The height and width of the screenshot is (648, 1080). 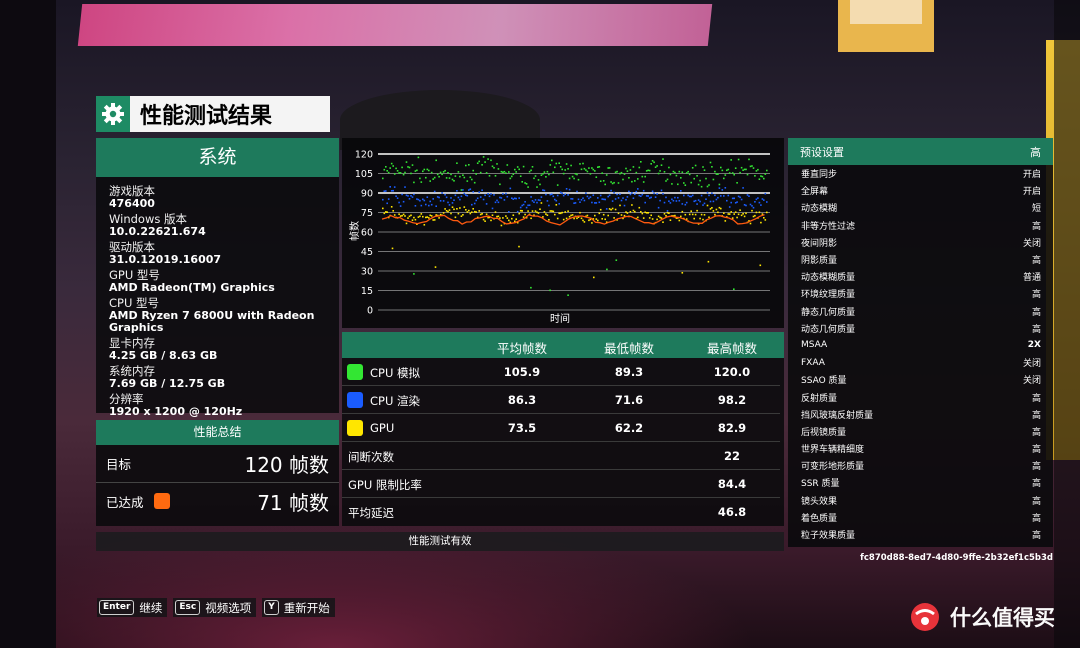 I want to click on setting-row: SSR 质量 高, so click(x=920, y=482).